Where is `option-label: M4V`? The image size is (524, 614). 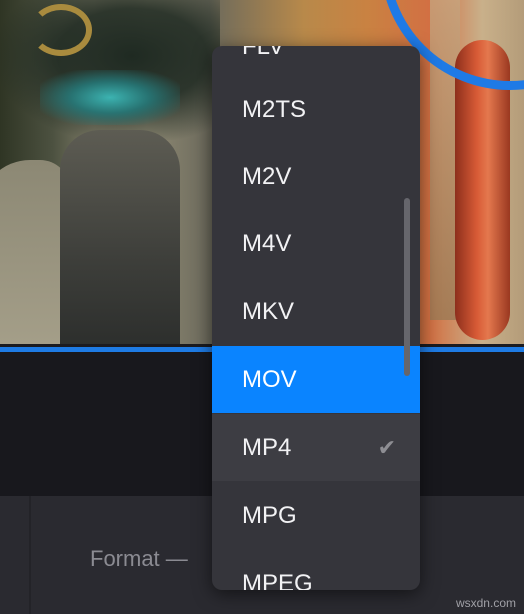
option-label: M4V is located at coordinates (267, 243).